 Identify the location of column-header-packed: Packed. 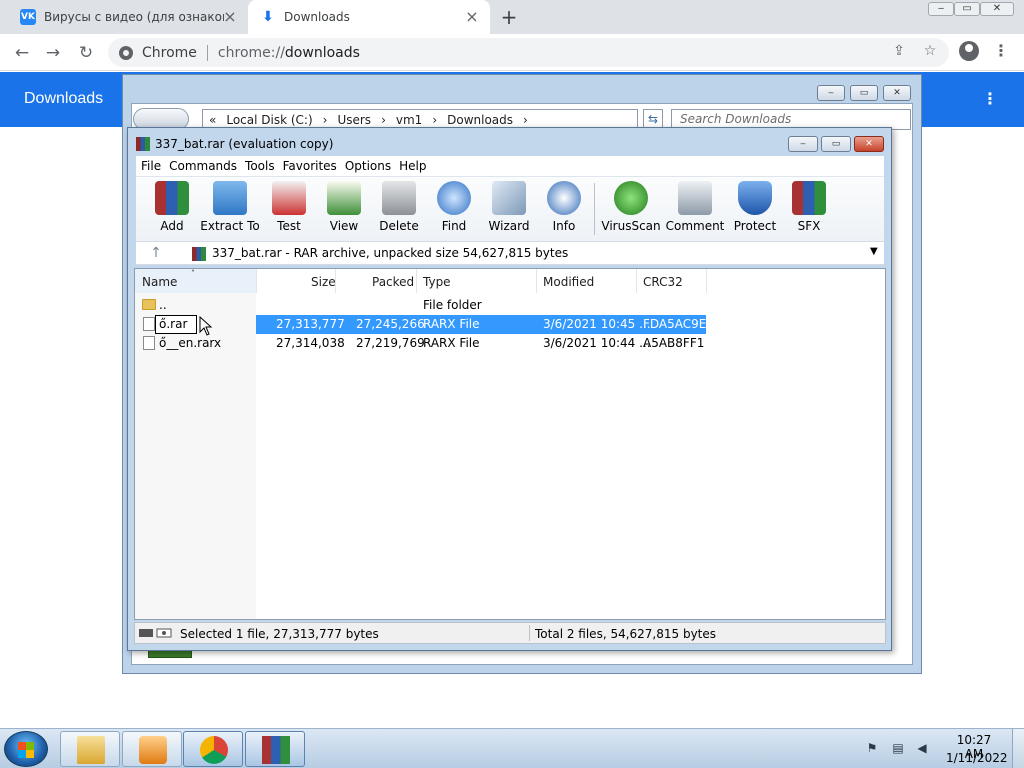
(393, 282).